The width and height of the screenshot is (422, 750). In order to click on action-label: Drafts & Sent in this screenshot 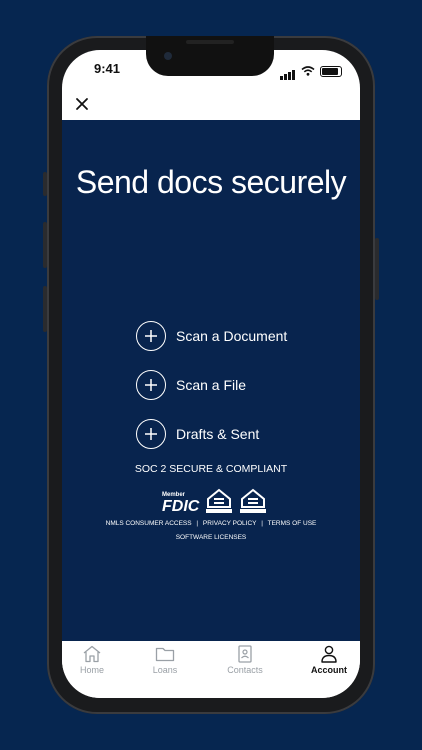, I will do `click(218, 434)`.